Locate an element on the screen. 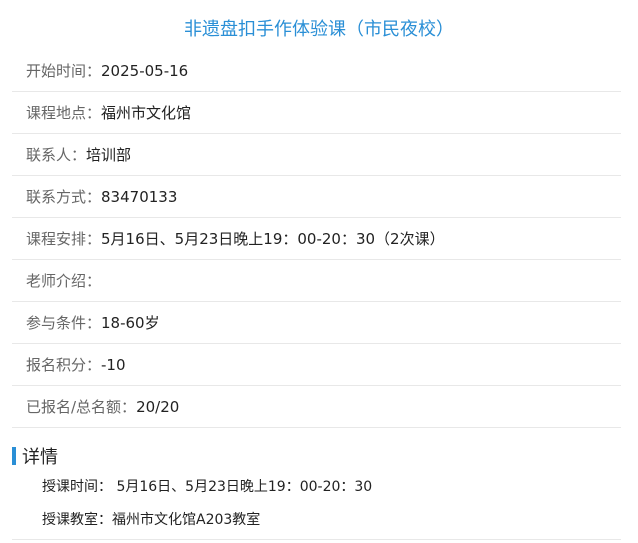 Image resolution: width=638 pixels, height=543 pixels. points-value: -10 is located at coordinates (113, 364).